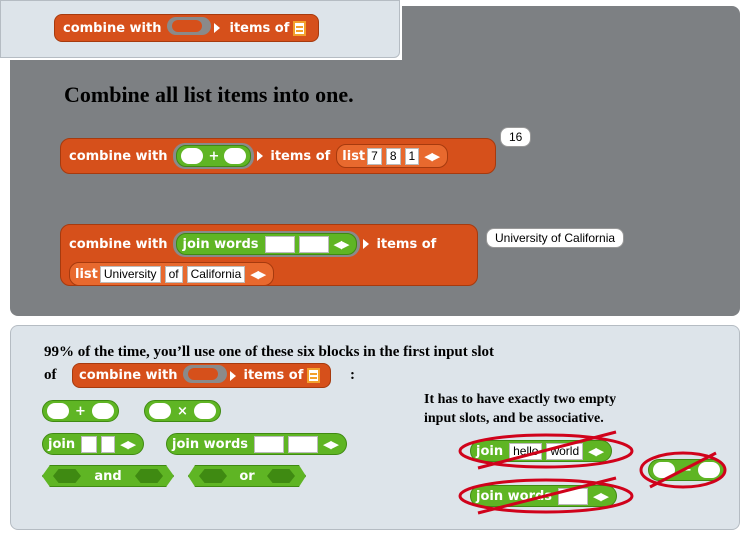 The height and width of the screenshot is (537, 750). I want to click on strike-line, so click(683, 470).